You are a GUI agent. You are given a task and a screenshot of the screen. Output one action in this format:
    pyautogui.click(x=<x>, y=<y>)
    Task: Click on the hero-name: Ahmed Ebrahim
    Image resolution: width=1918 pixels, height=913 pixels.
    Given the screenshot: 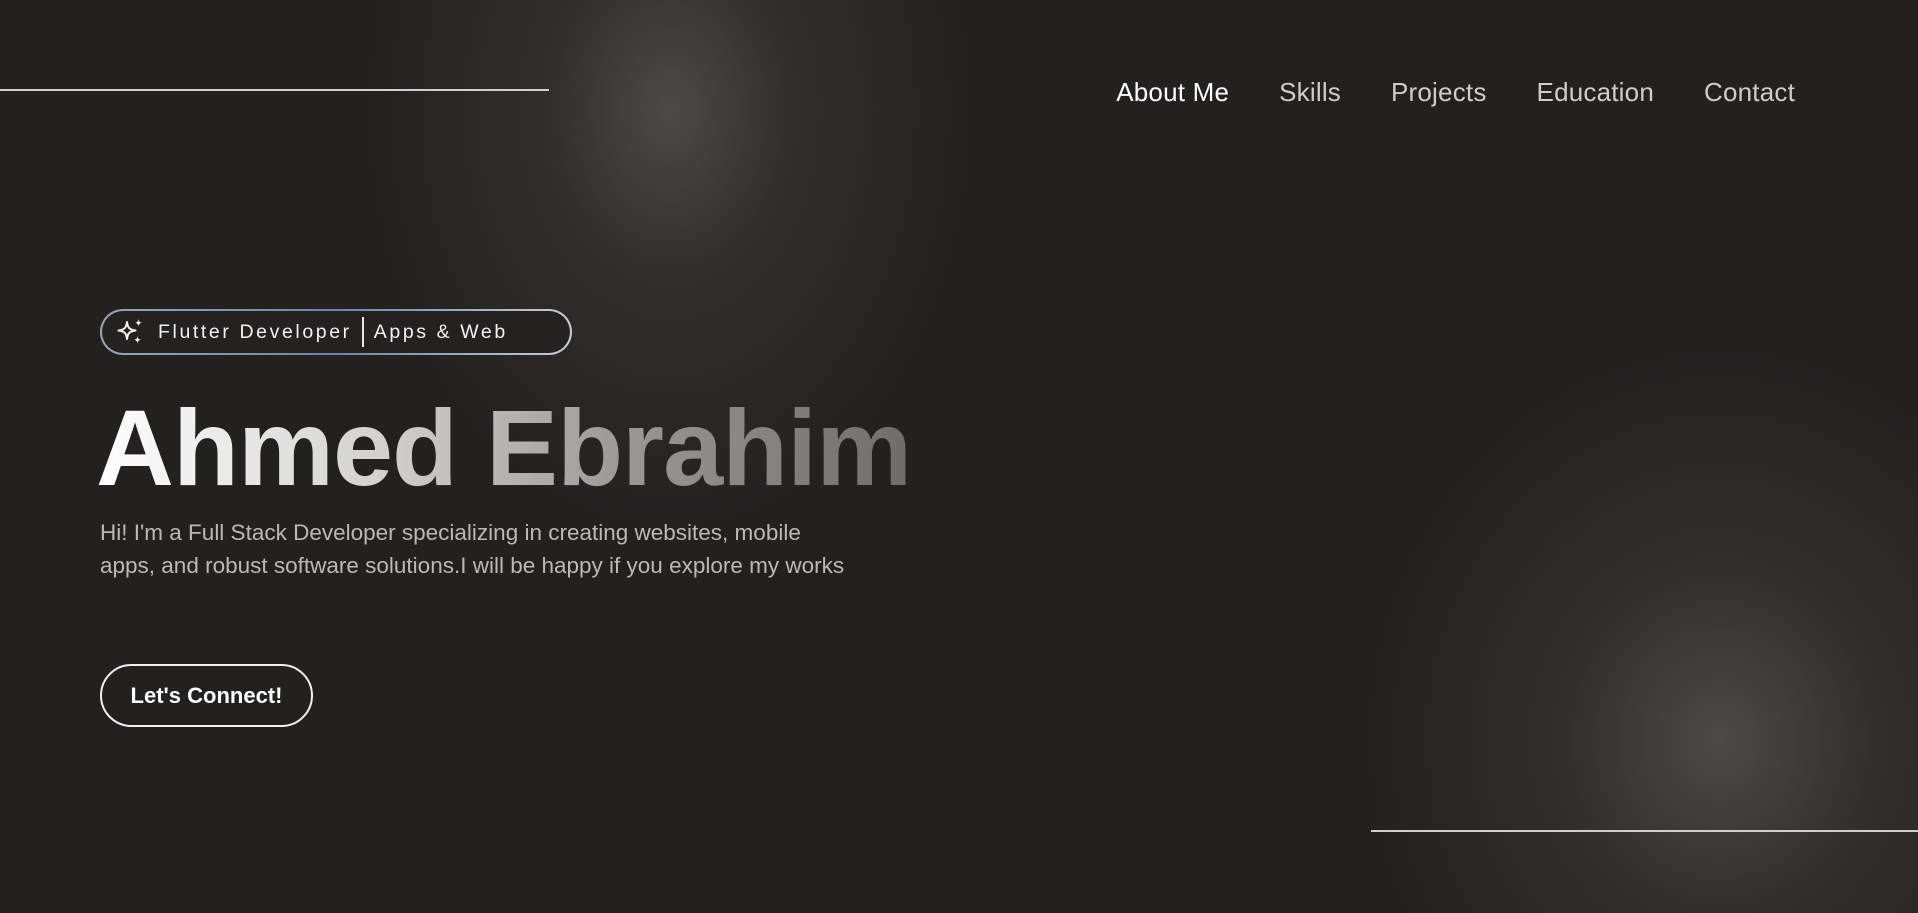 What is the action you would take?
    pyautogui.click(x=504, y=448)
    